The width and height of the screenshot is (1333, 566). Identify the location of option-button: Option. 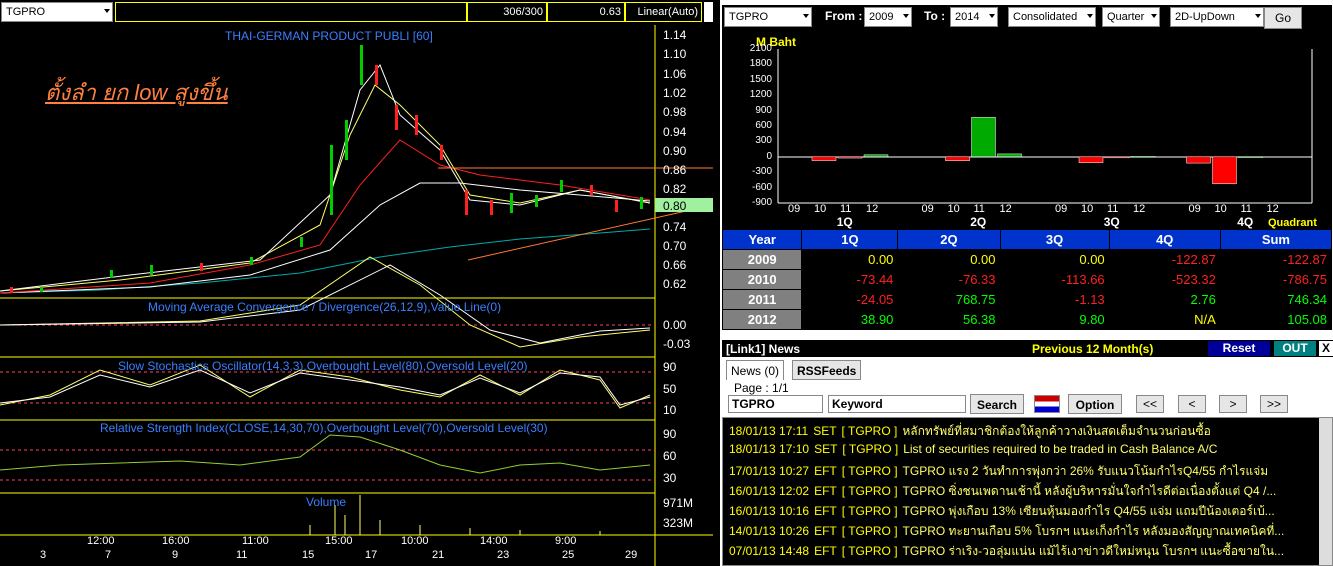
(1095, 404).